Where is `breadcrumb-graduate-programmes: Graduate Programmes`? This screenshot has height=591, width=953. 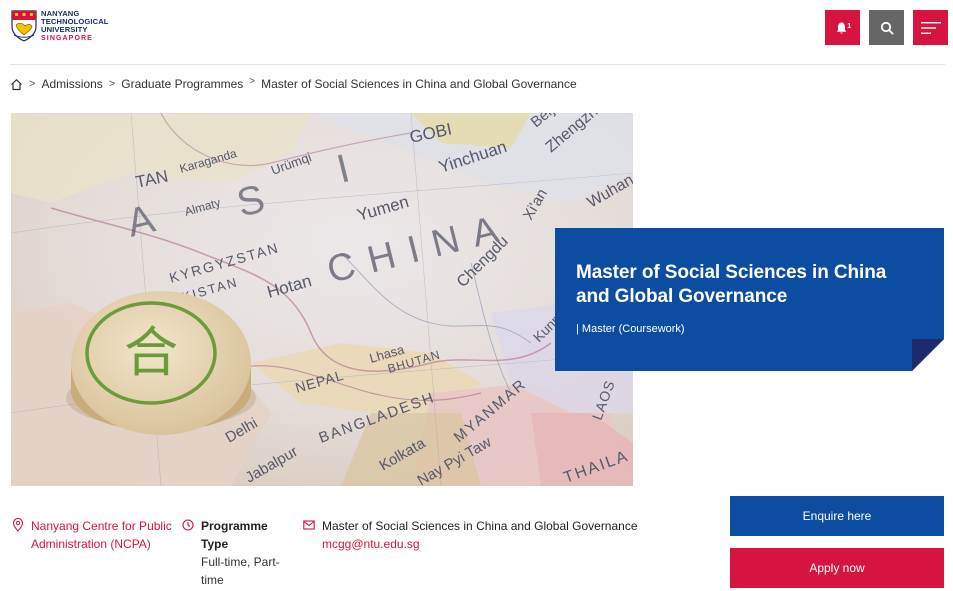 breadcrumb-graduate-programmes: Graduate Programmes is located at coordinates (182, 84).